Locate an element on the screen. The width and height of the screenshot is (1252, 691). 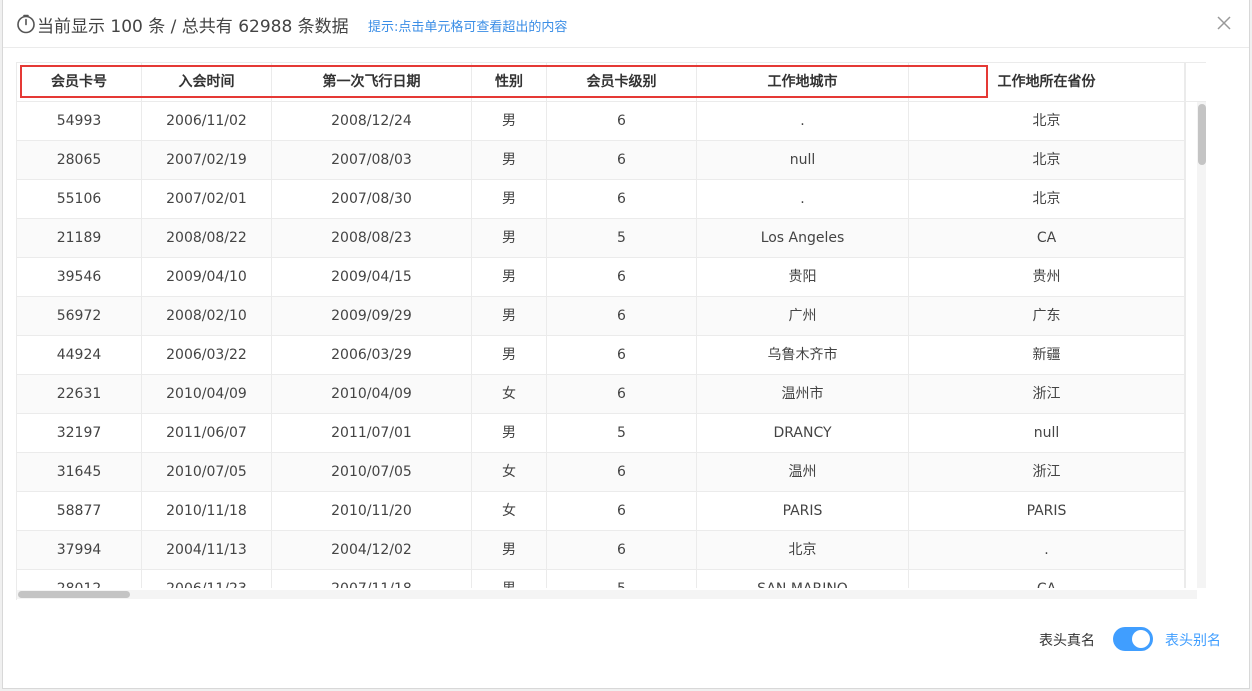
table-cell: 2006/03/29 is located at coordinates (372, 355).